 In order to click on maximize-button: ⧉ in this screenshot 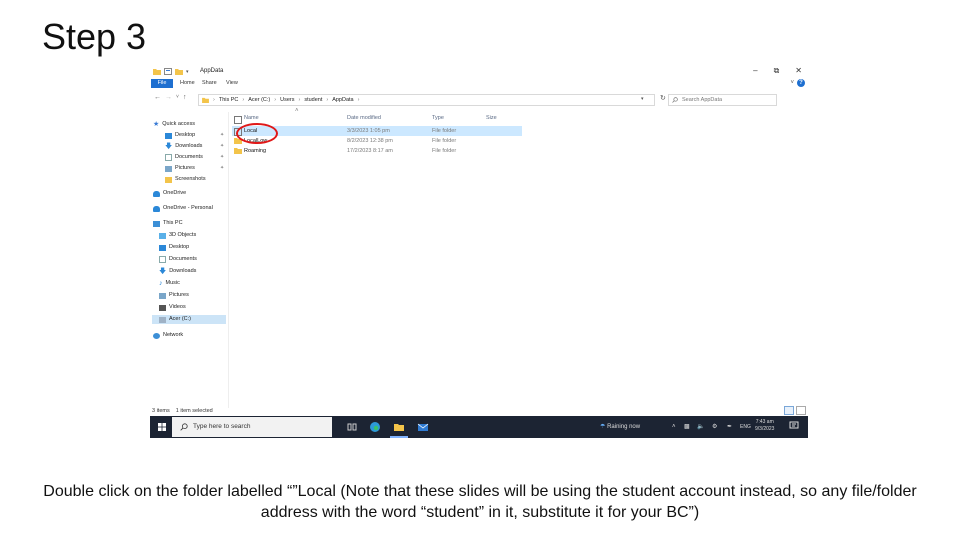, I will do `click(777, 71)`.